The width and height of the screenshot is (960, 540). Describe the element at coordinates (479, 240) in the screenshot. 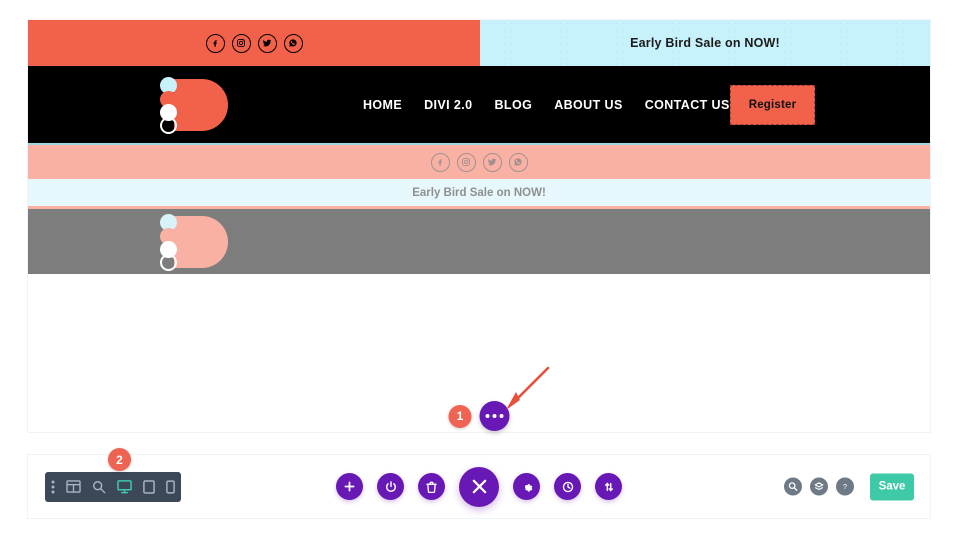

I see `ghost-navigation-row` at that location.